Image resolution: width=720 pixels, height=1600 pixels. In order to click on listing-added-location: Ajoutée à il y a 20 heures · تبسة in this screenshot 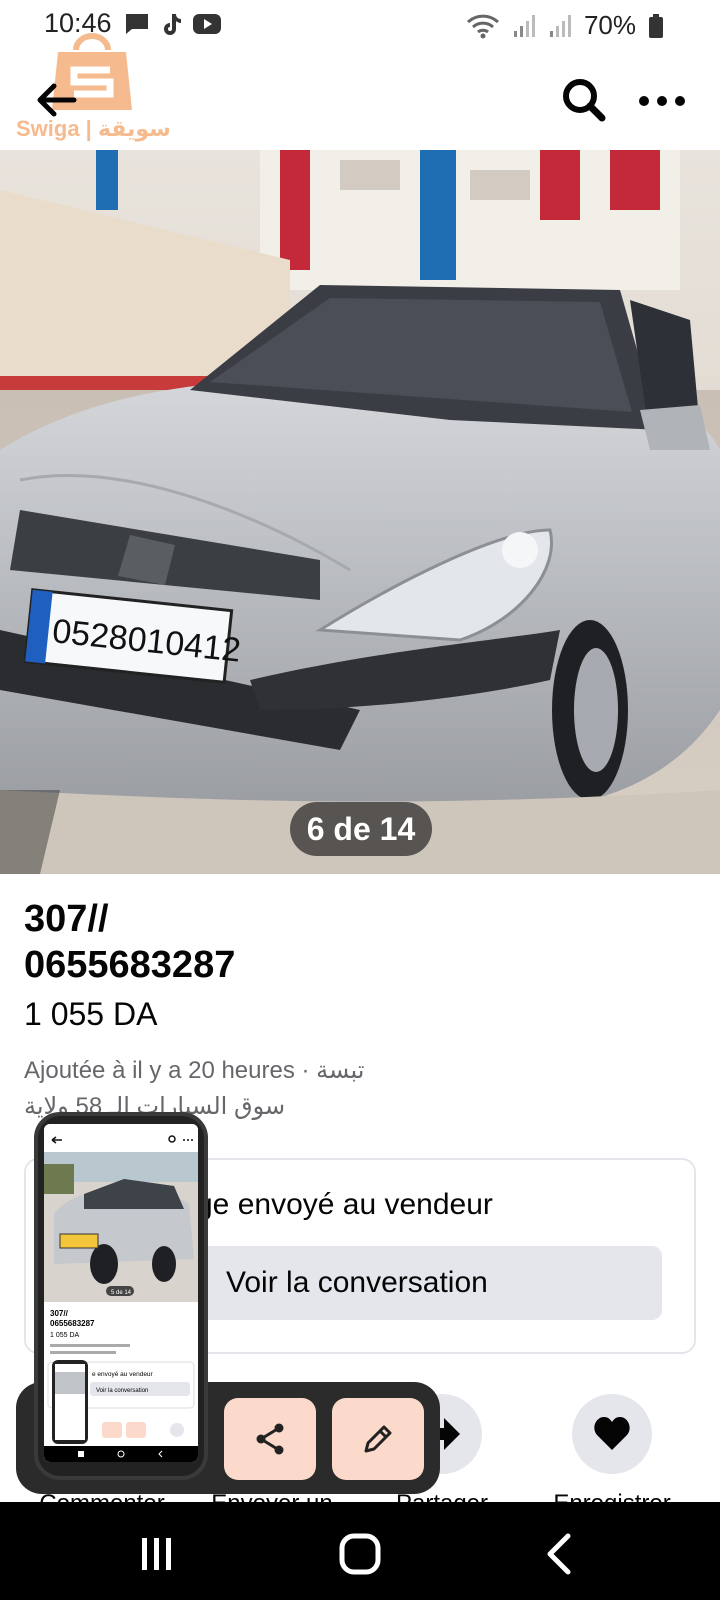, I will do `click(194, 1070)`.